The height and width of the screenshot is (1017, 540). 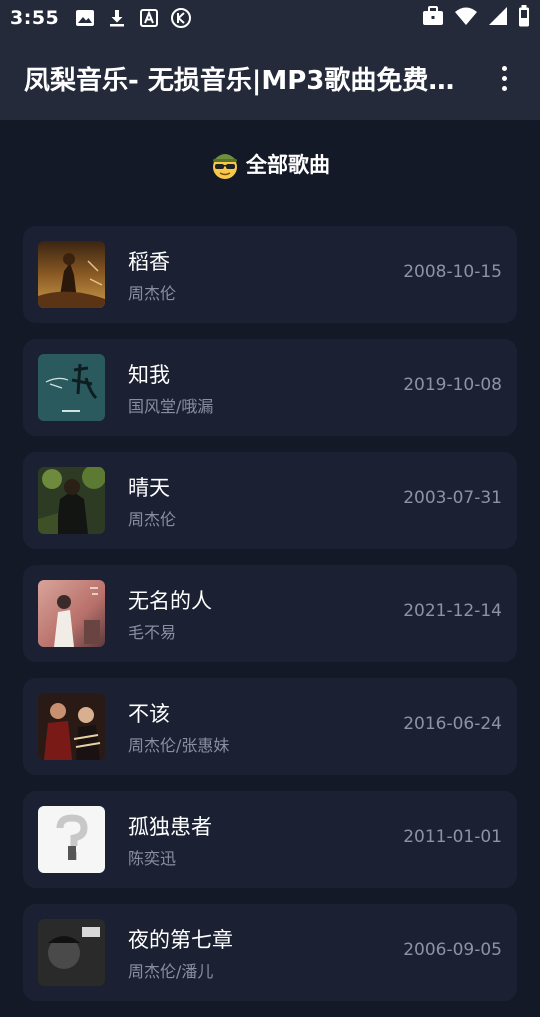 I want to click on song-date: 2016-06-24, so click(x=452, y=724).